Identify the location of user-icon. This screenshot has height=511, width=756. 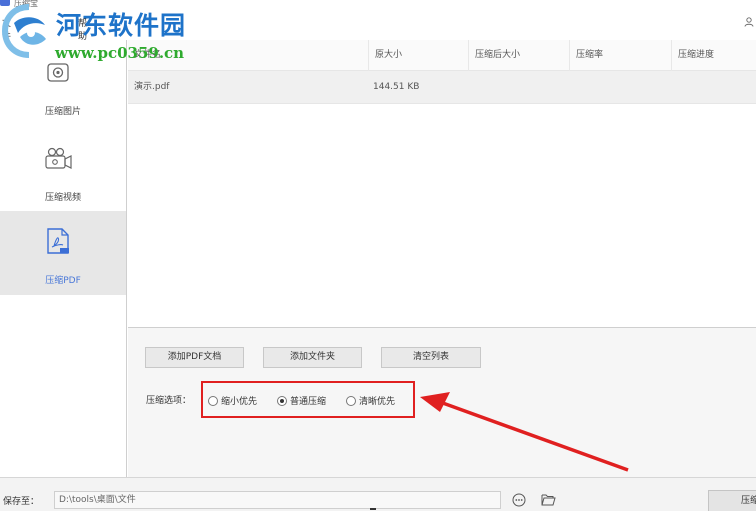
(749, 22).